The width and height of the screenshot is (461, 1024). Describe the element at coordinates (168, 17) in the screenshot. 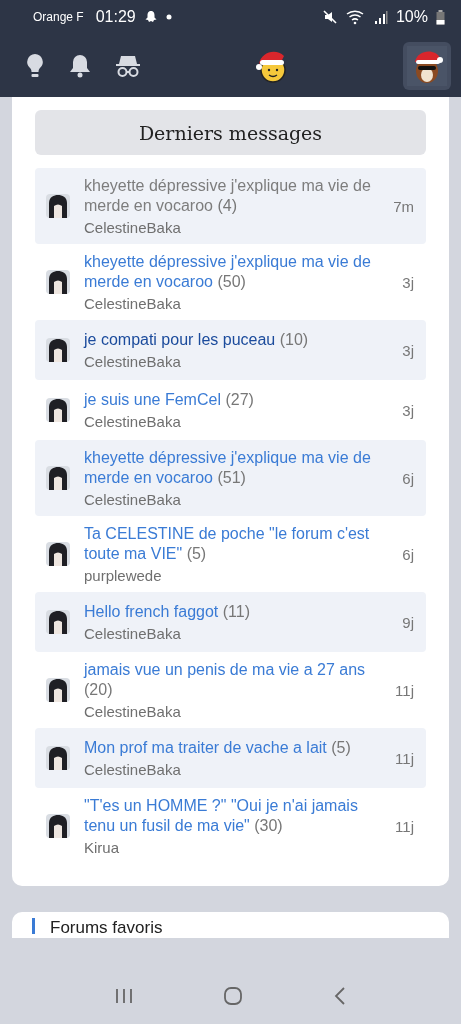

I see `dot-icon` at that location.